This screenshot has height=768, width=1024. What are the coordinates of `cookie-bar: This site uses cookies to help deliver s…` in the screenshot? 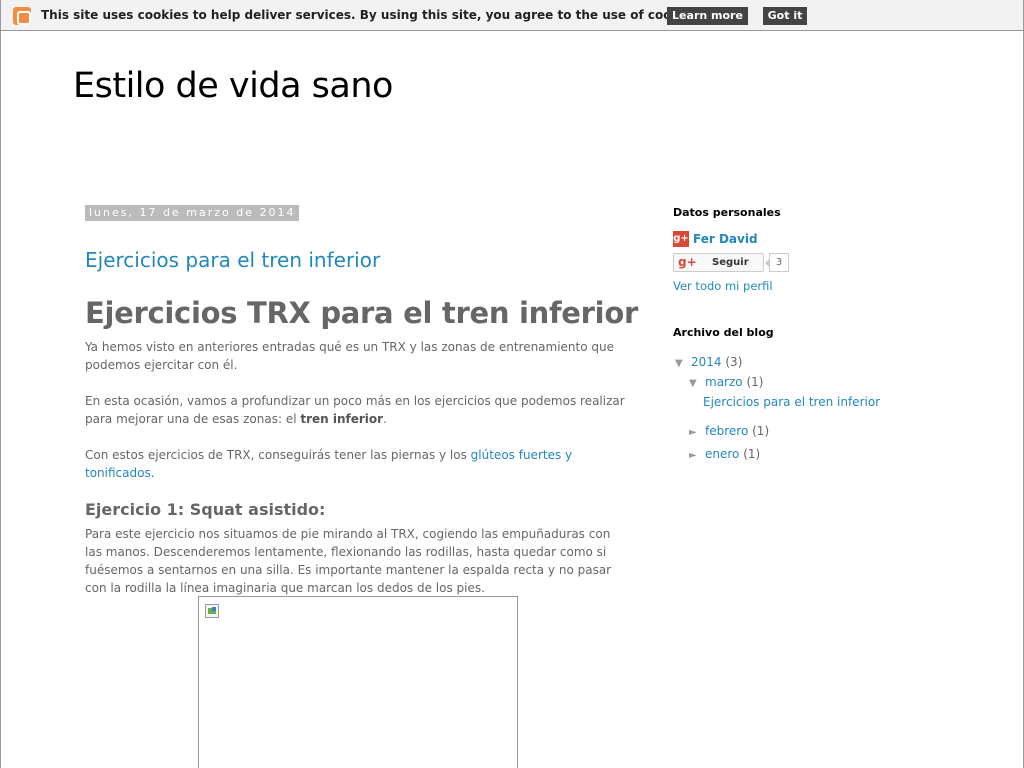 It's located at (512, 15).